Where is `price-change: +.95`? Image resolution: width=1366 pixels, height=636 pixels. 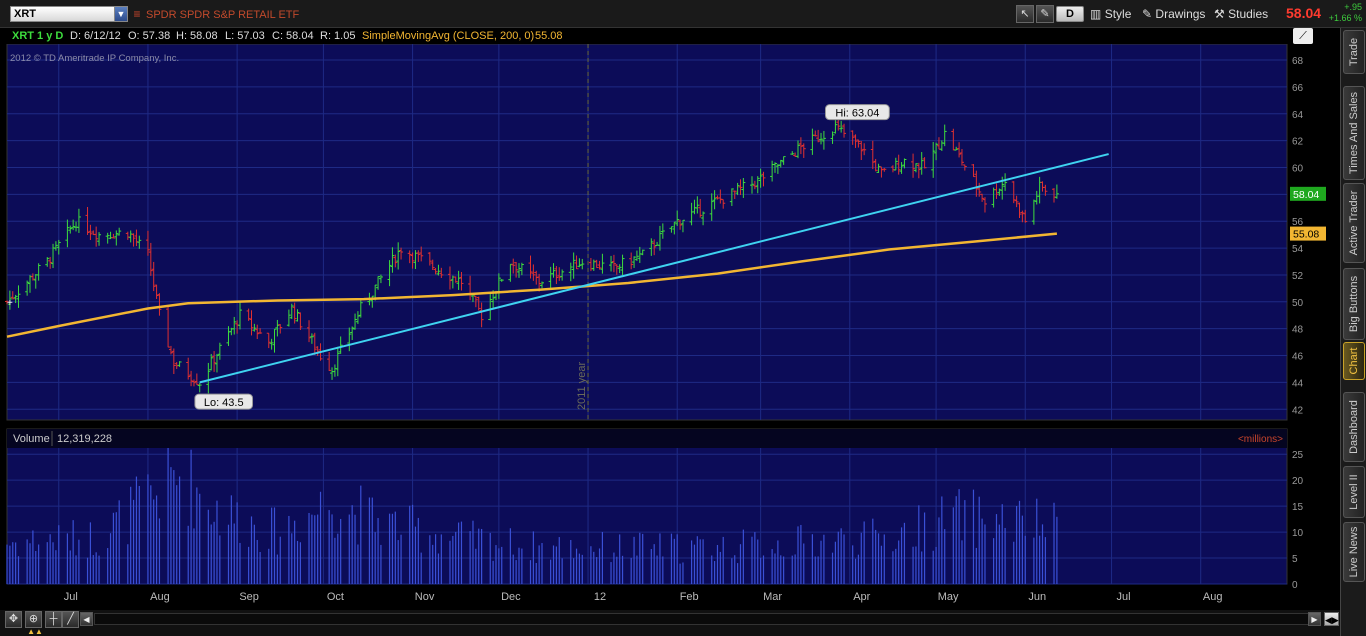 price-change: +.95 is located at coordinates (1353, 7).